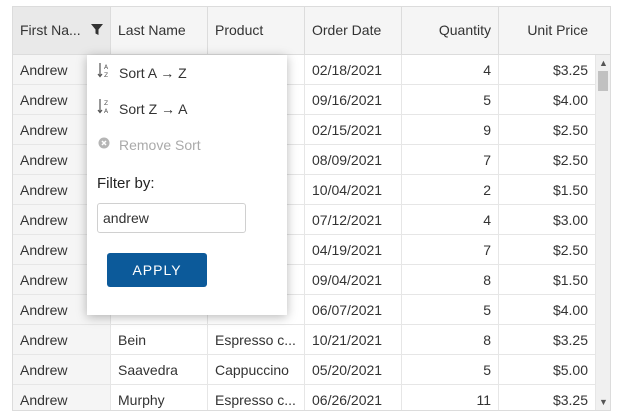 This screenshot has width=618, height=419. Describe the element at coordinates (450, 129) in the screenshot. I see `cell-quantity: 9` at that location.